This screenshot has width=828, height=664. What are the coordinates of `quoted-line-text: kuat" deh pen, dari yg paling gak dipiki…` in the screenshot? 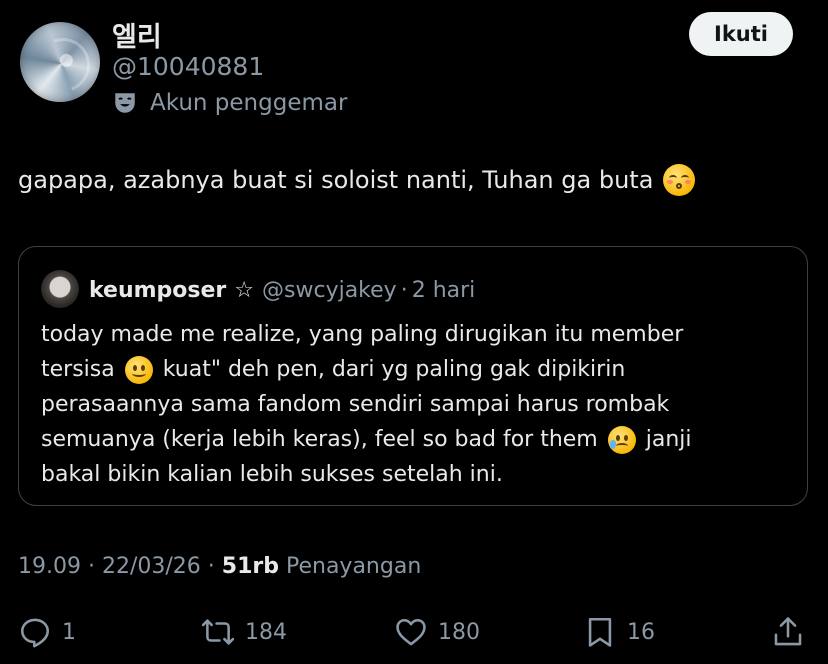 It's located at (394, 369).